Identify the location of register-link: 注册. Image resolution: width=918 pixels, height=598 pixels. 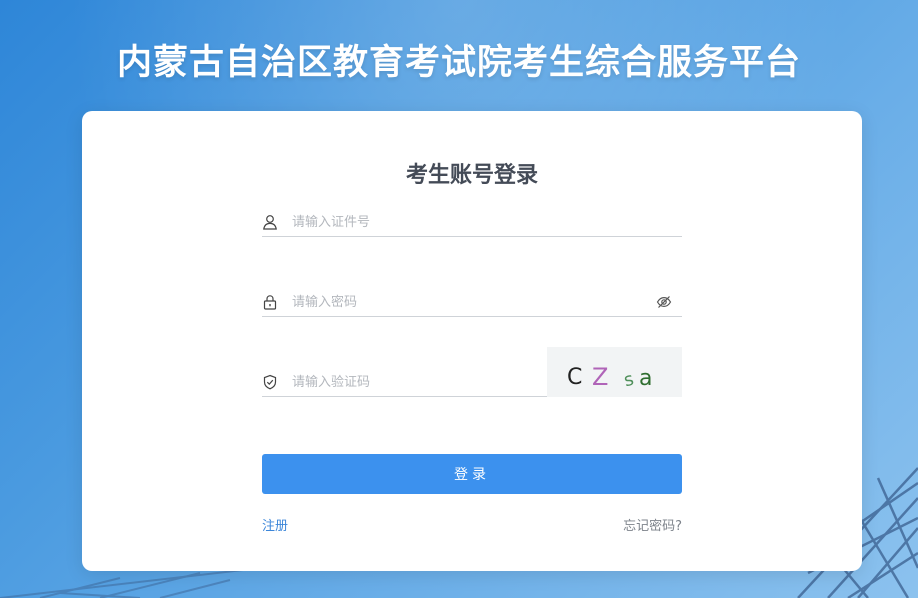
(275, 524).